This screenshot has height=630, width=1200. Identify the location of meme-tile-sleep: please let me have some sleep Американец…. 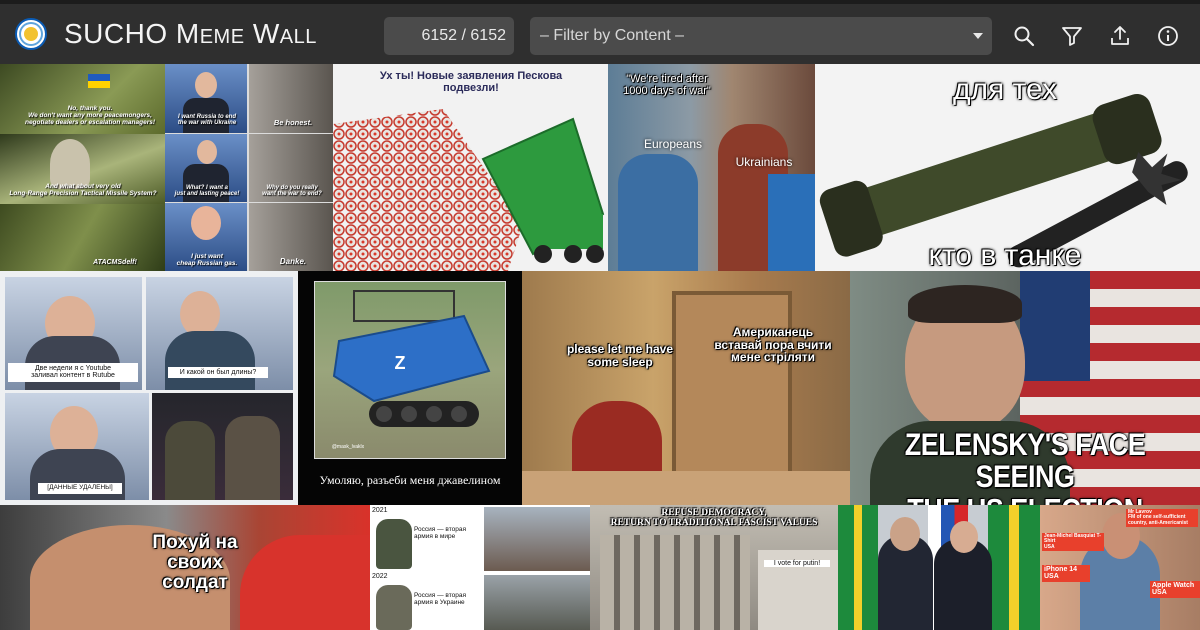
(686, 388).